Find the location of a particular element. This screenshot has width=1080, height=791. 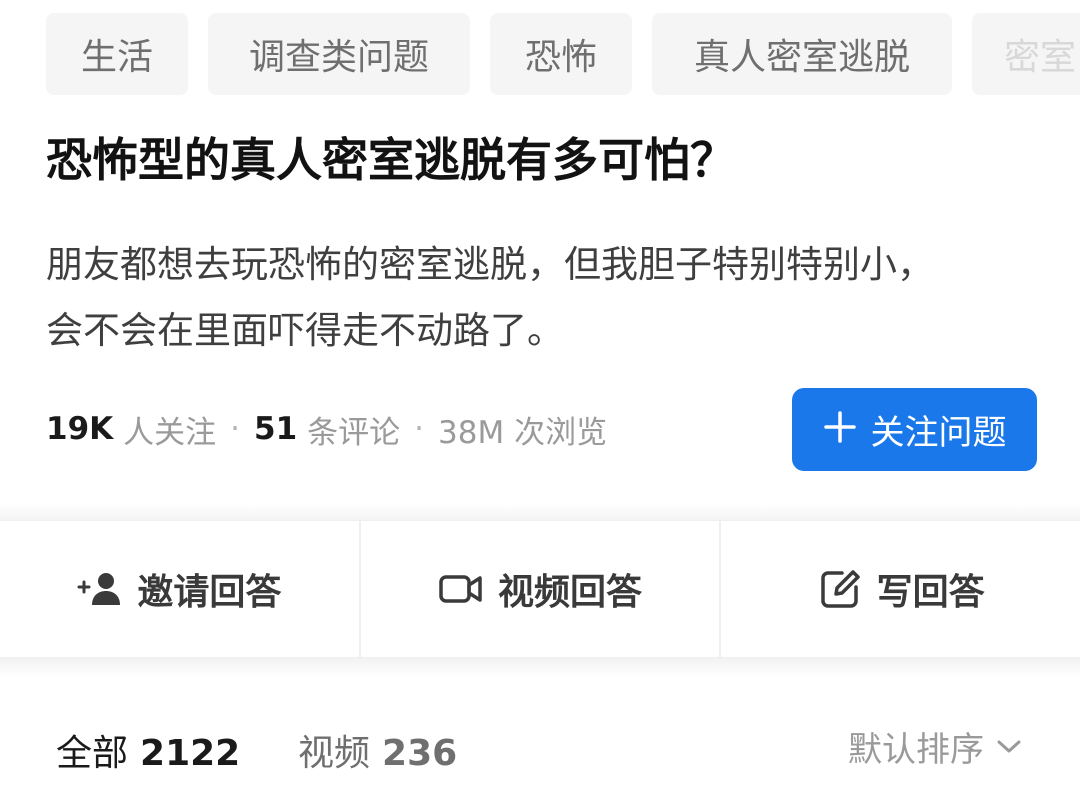

video-camera-icon is located at coordinates (461, 589).